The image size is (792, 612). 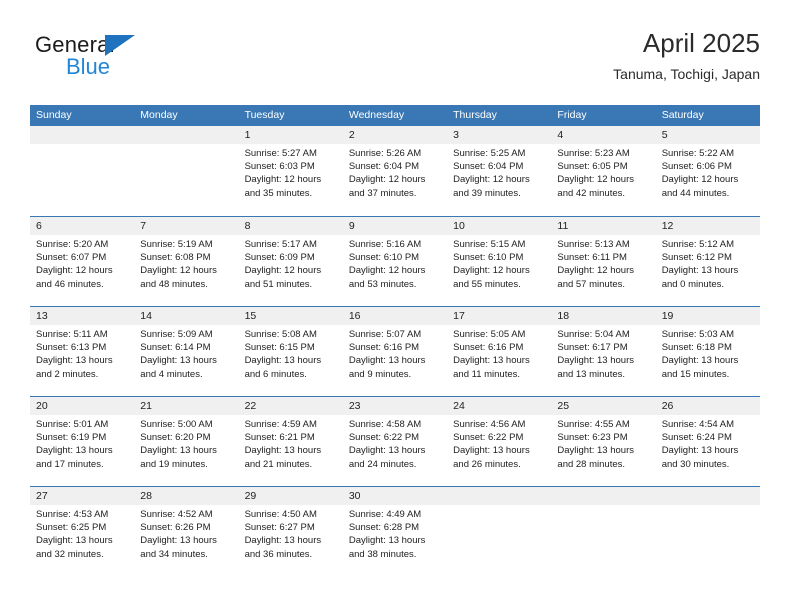 What do you see at coordinates (283, 457) in the screenshot?
I see `daylight-text: Daylight: 13 hours and 21 minutes.` at bounding box center [283, 457].